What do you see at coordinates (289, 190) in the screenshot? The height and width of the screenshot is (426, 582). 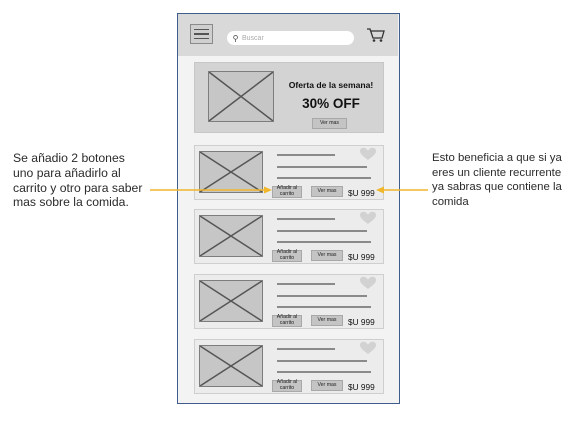 I see `annotation-arrows` at bounding box center [289, 190].